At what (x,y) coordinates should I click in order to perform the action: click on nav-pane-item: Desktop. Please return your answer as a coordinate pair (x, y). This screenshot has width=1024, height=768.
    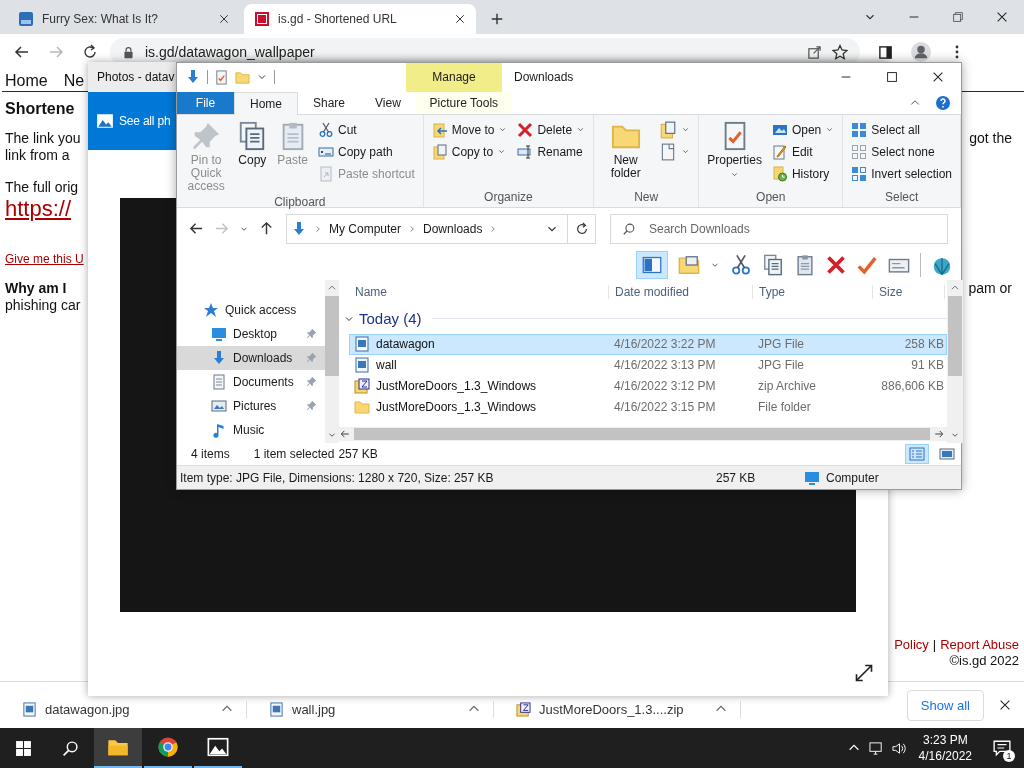
    Looking at the image, I should click on (251, 333).